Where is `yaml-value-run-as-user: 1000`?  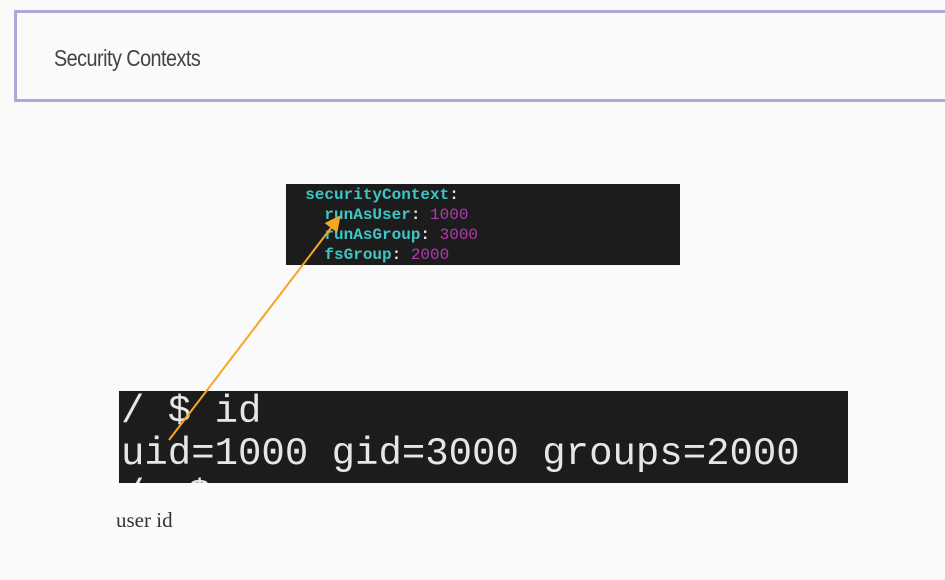 yaml-value-run-as-user: 1000 is located at coordinates (449, 215).